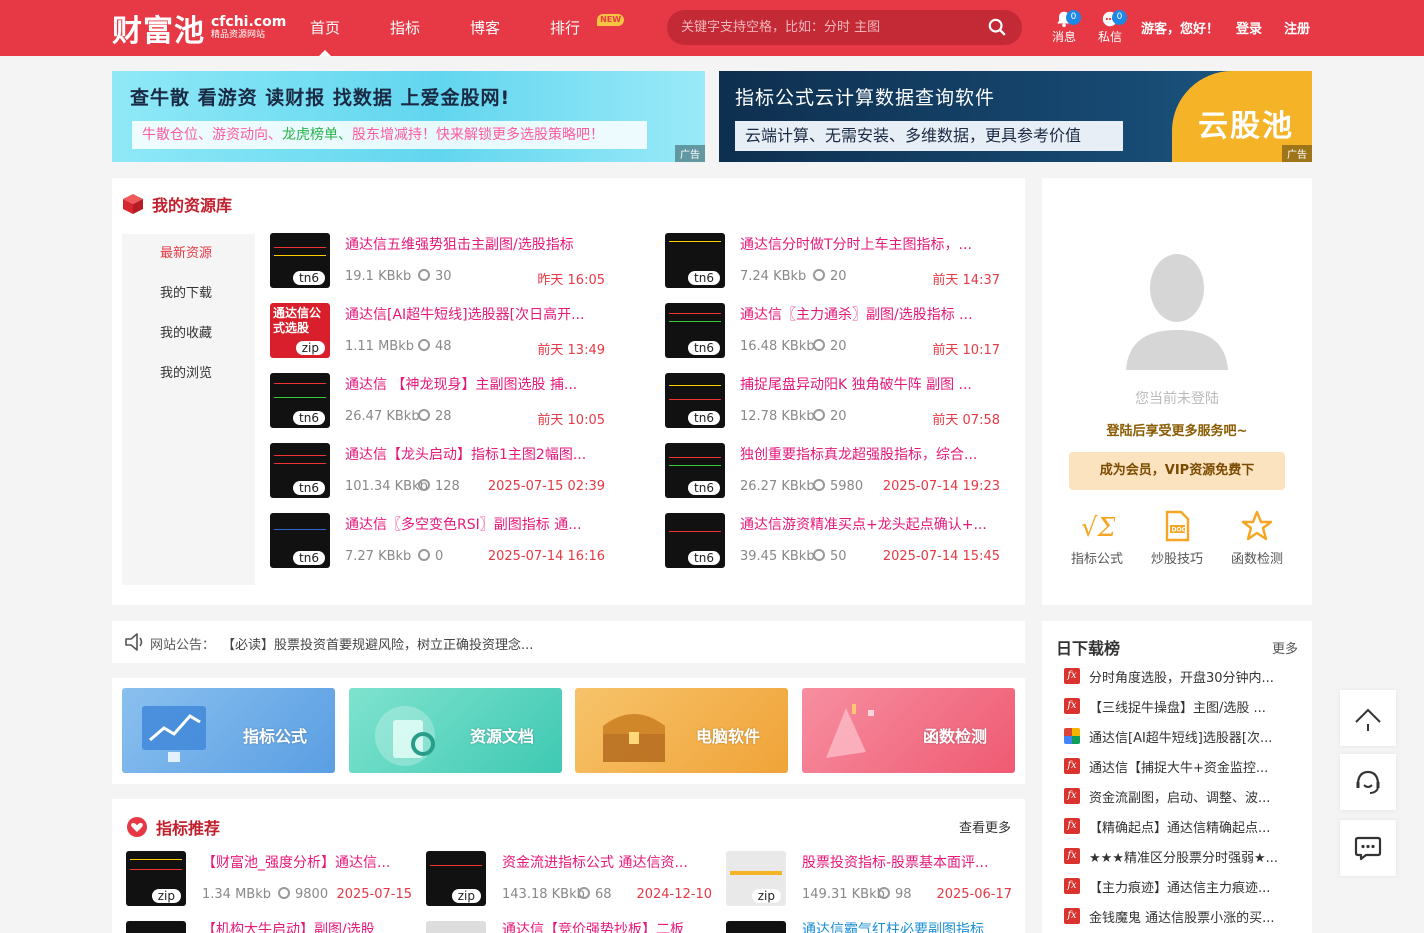 This screenshot has height=933, width=1424. I want to click on view-more-link: 查看更多, so click(985, 826).